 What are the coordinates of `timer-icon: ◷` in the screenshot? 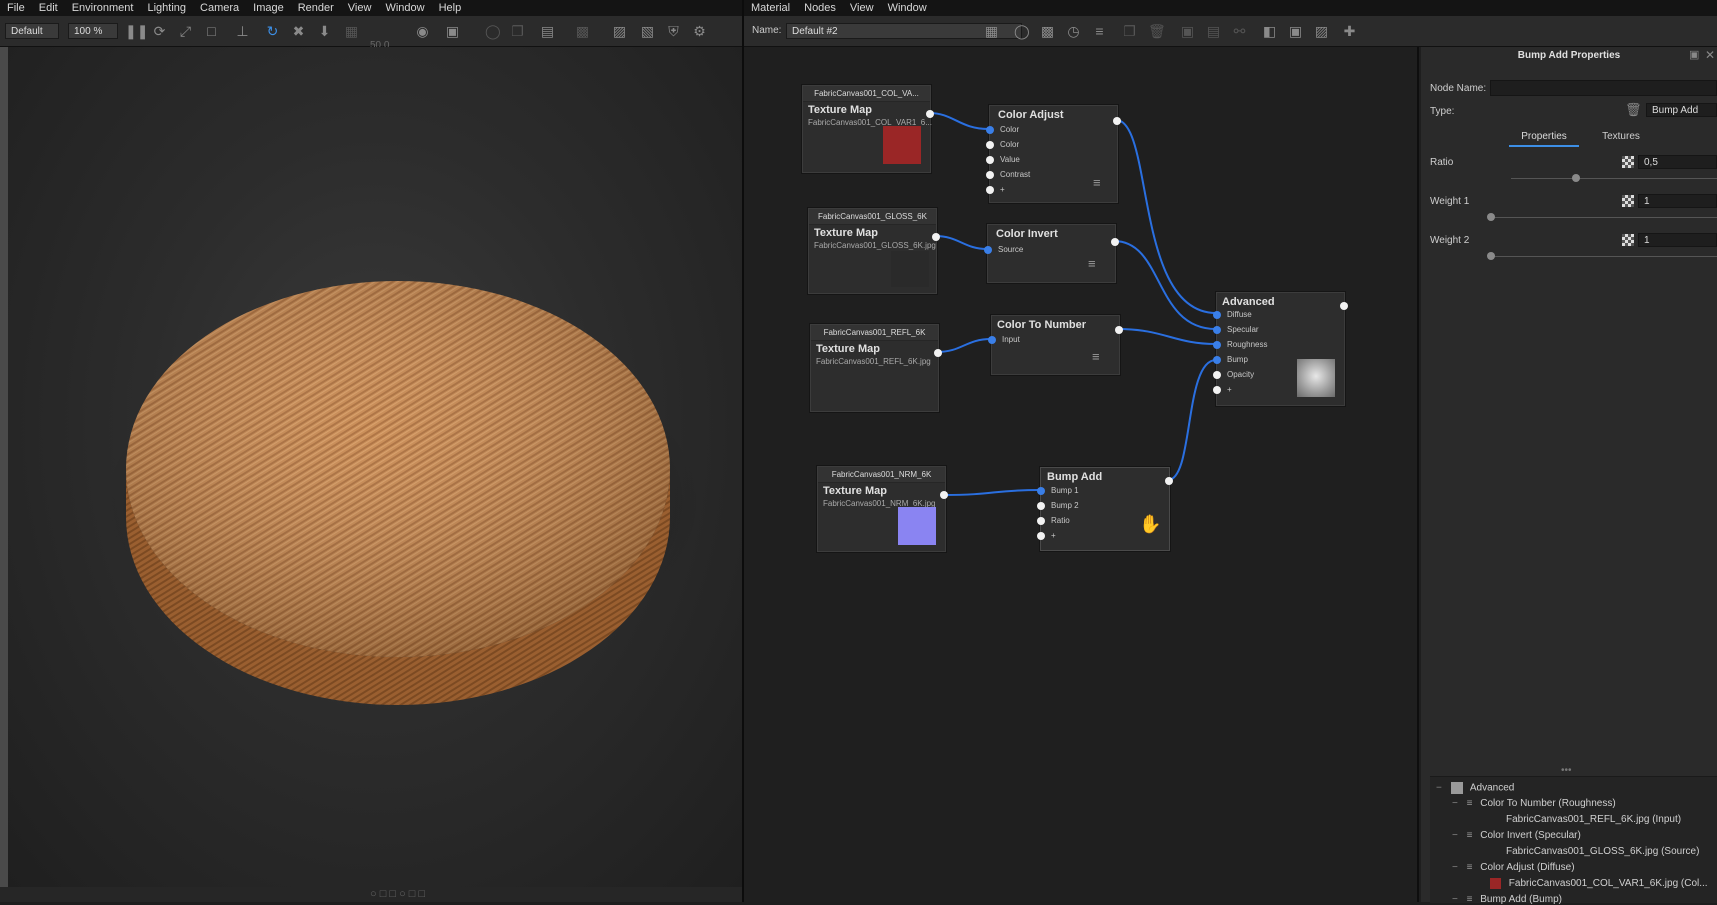 It's located at (1073, 31).